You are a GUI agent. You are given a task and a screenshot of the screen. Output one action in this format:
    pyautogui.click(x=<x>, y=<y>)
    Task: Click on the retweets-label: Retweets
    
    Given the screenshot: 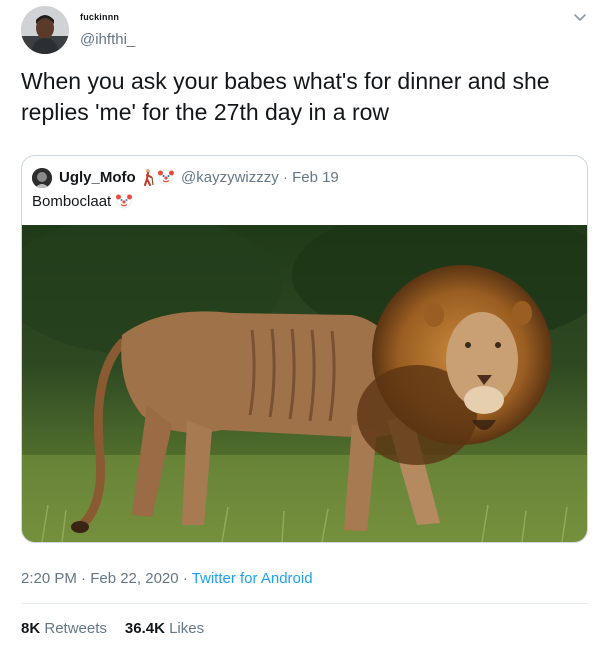 What is the action you would take?
    pyautogui.click(x=75, y=628)
    